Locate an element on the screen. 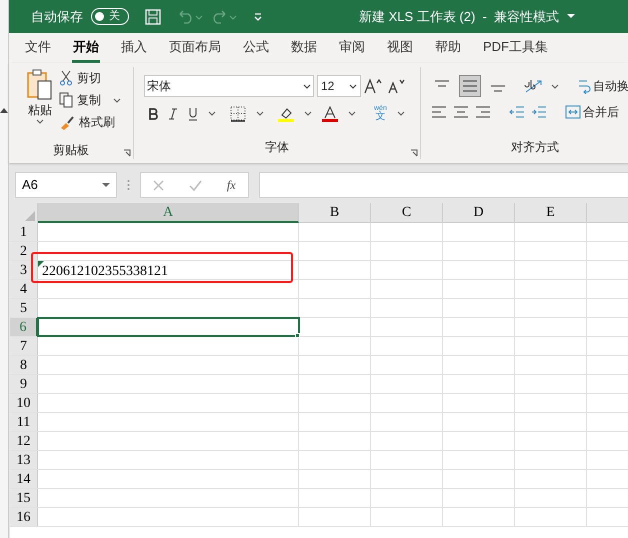 The height and width of the screenshot is (538, 628). font-size-dropdown: 12 is located at coordinates (339, 86).